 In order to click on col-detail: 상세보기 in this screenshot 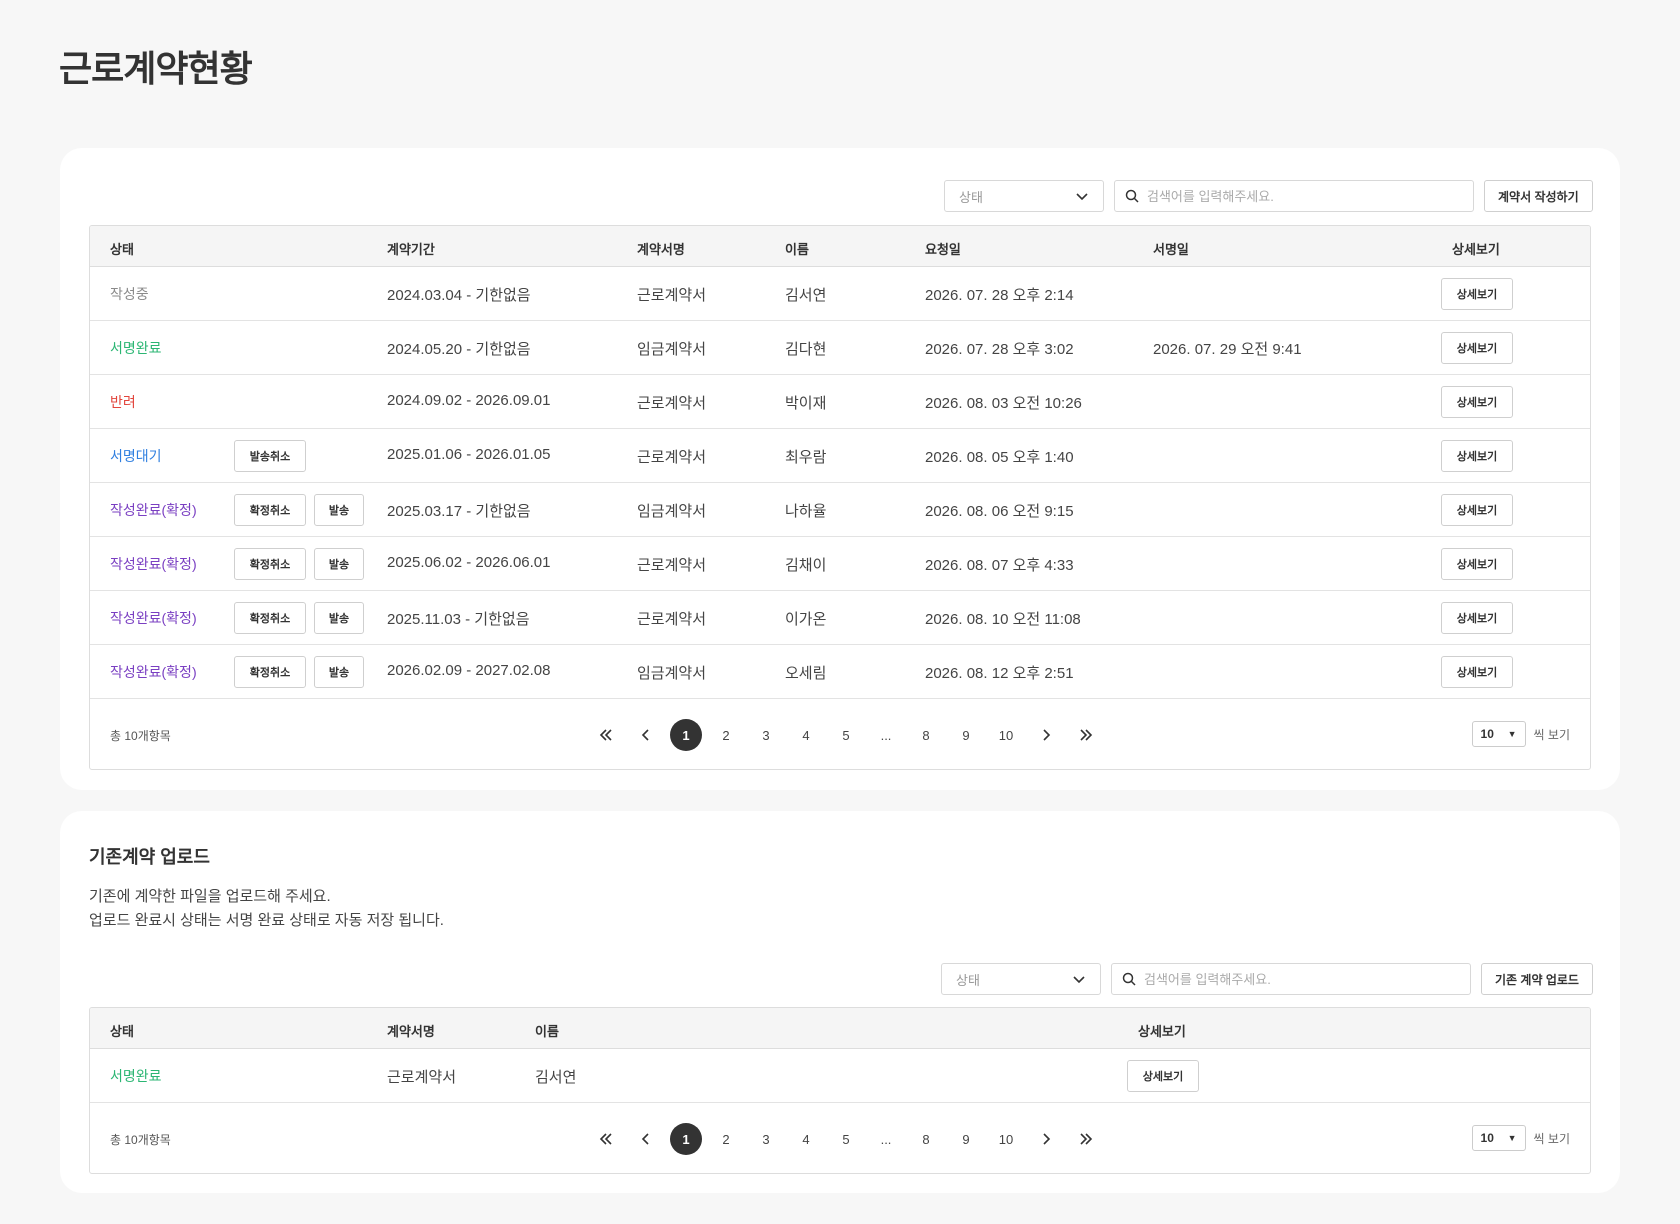, I will do `click(1476, 249)`.